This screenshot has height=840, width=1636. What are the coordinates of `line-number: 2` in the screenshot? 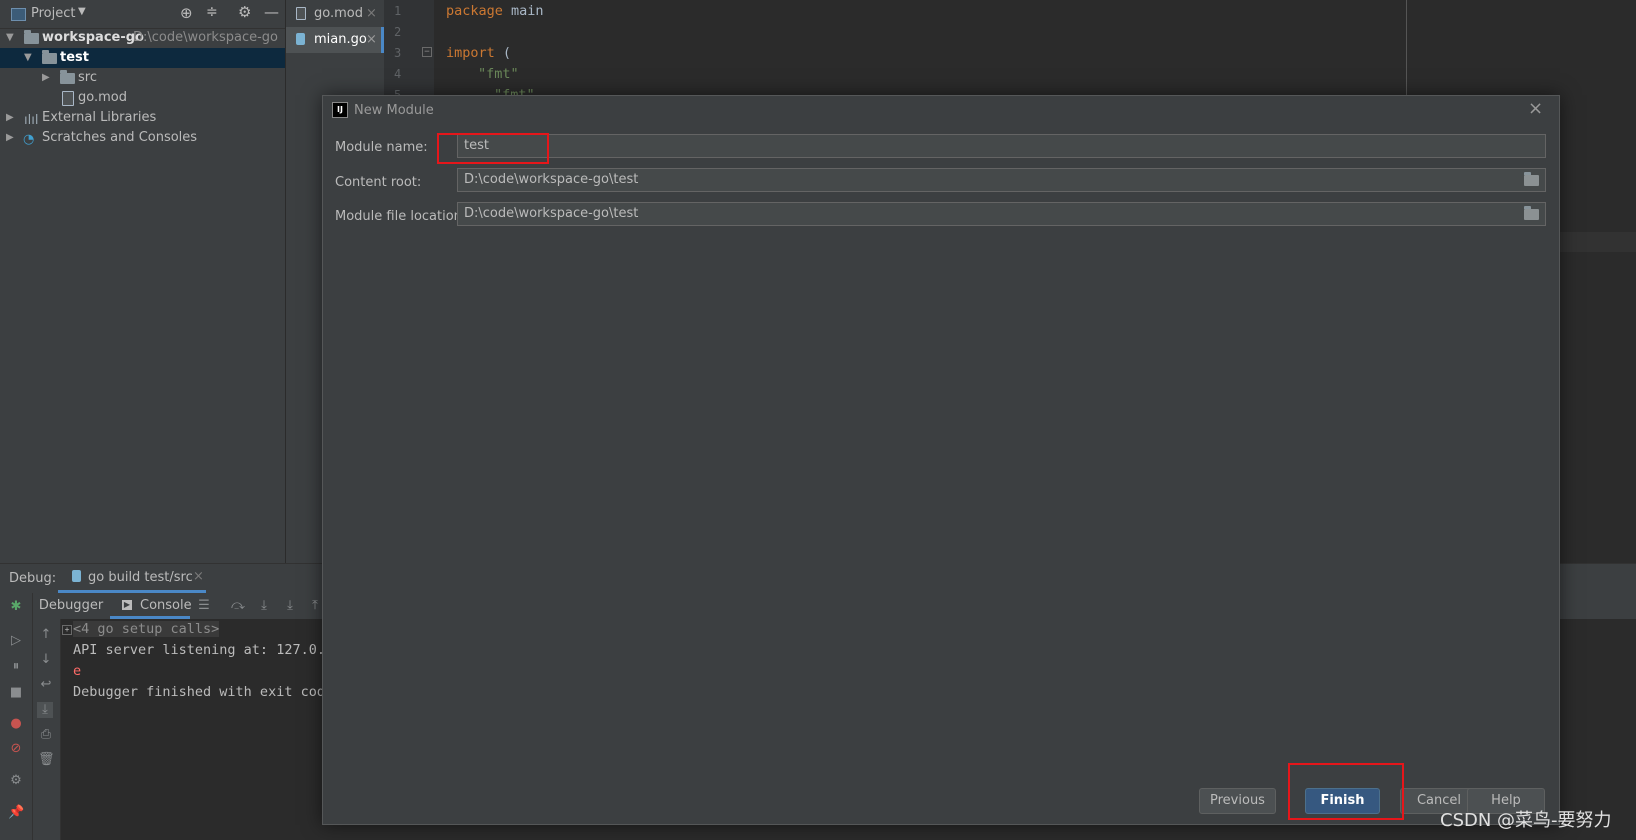 It's located at (398, 32).